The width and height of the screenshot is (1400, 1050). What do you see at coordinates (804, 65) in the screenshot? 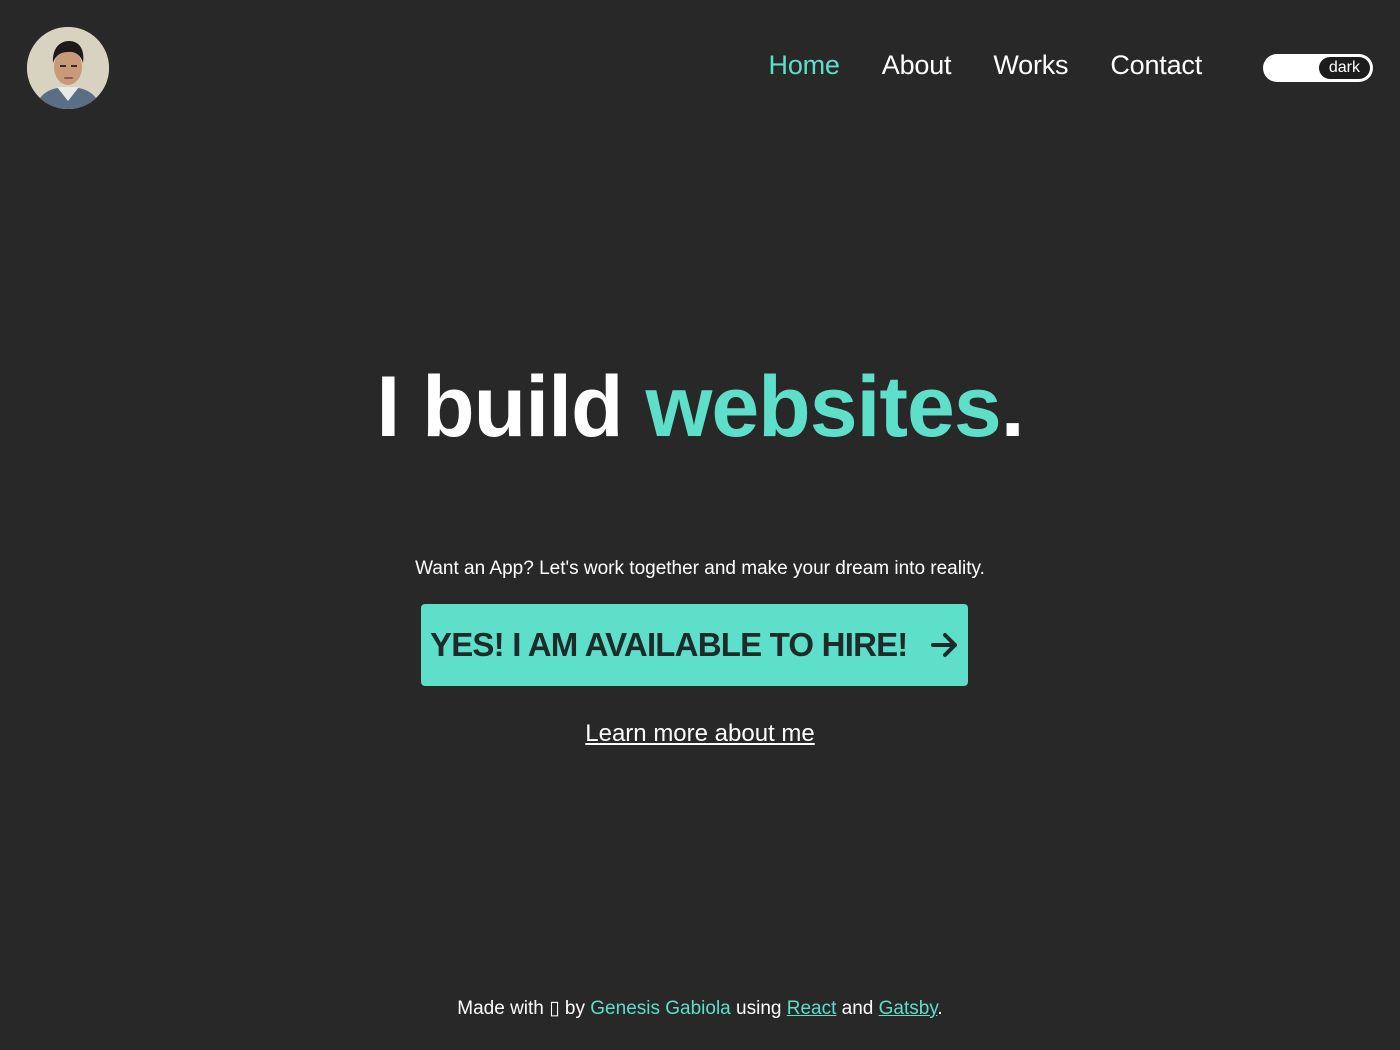
I see `nav-item-home: Home` at bounding box center [804, 65].